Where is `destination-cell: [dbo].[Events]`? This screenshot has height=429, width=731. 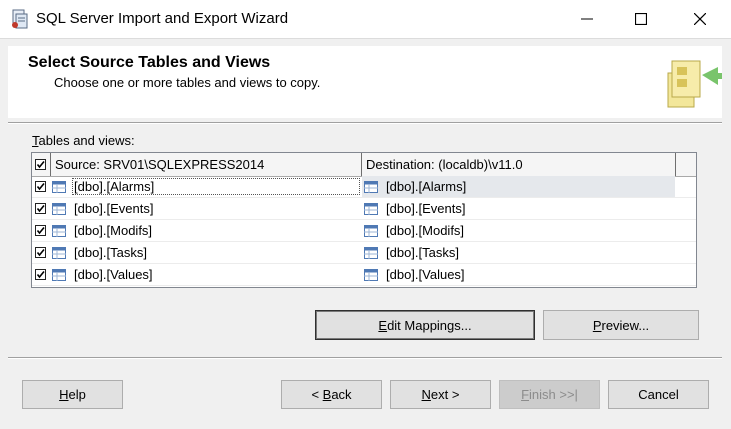 destination-cell: [dbo].[Events] is located at coordinates (518, 208).